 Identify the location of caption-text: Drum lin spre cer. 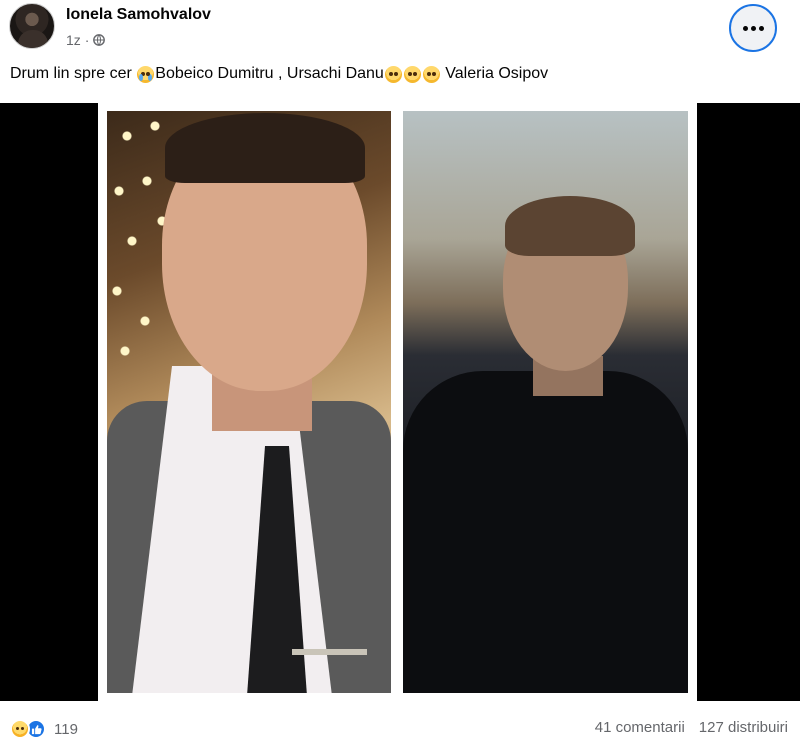
(71, 73).